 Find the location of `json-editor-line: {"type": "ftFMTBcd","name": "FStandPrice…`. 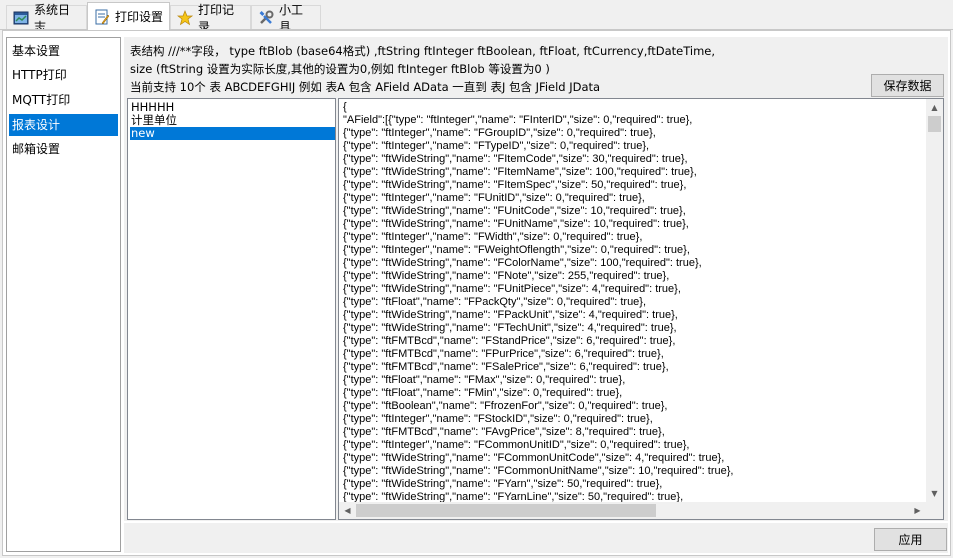

json-editor-line: {"type": "ftFMTBcd","name": "FStandPrice… is located at coordinates (509, 341).